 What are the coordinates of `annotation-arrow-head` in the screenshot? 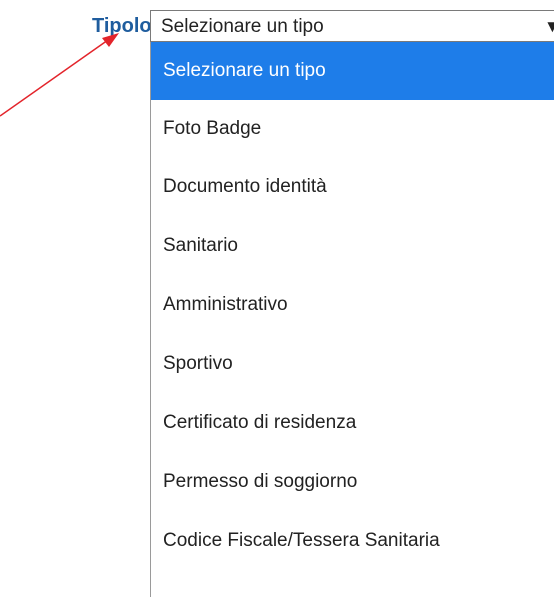 It's located at (110, 40).